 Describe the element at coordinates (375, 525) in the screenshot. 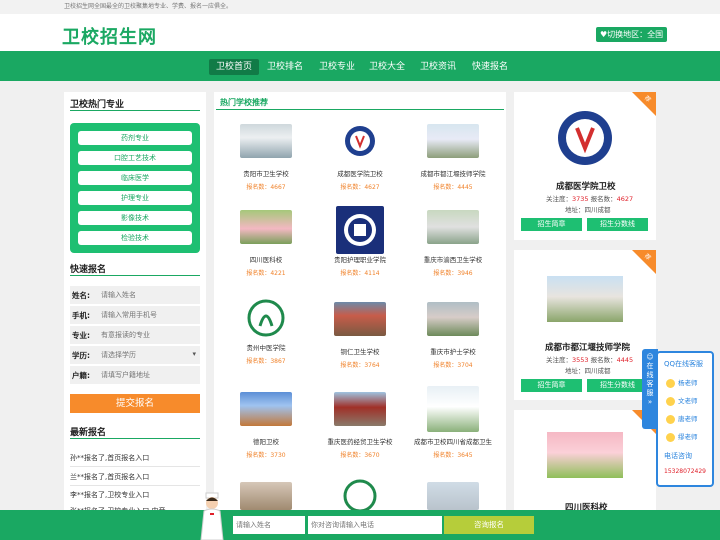

I see `bottom-phone-input` at that location.